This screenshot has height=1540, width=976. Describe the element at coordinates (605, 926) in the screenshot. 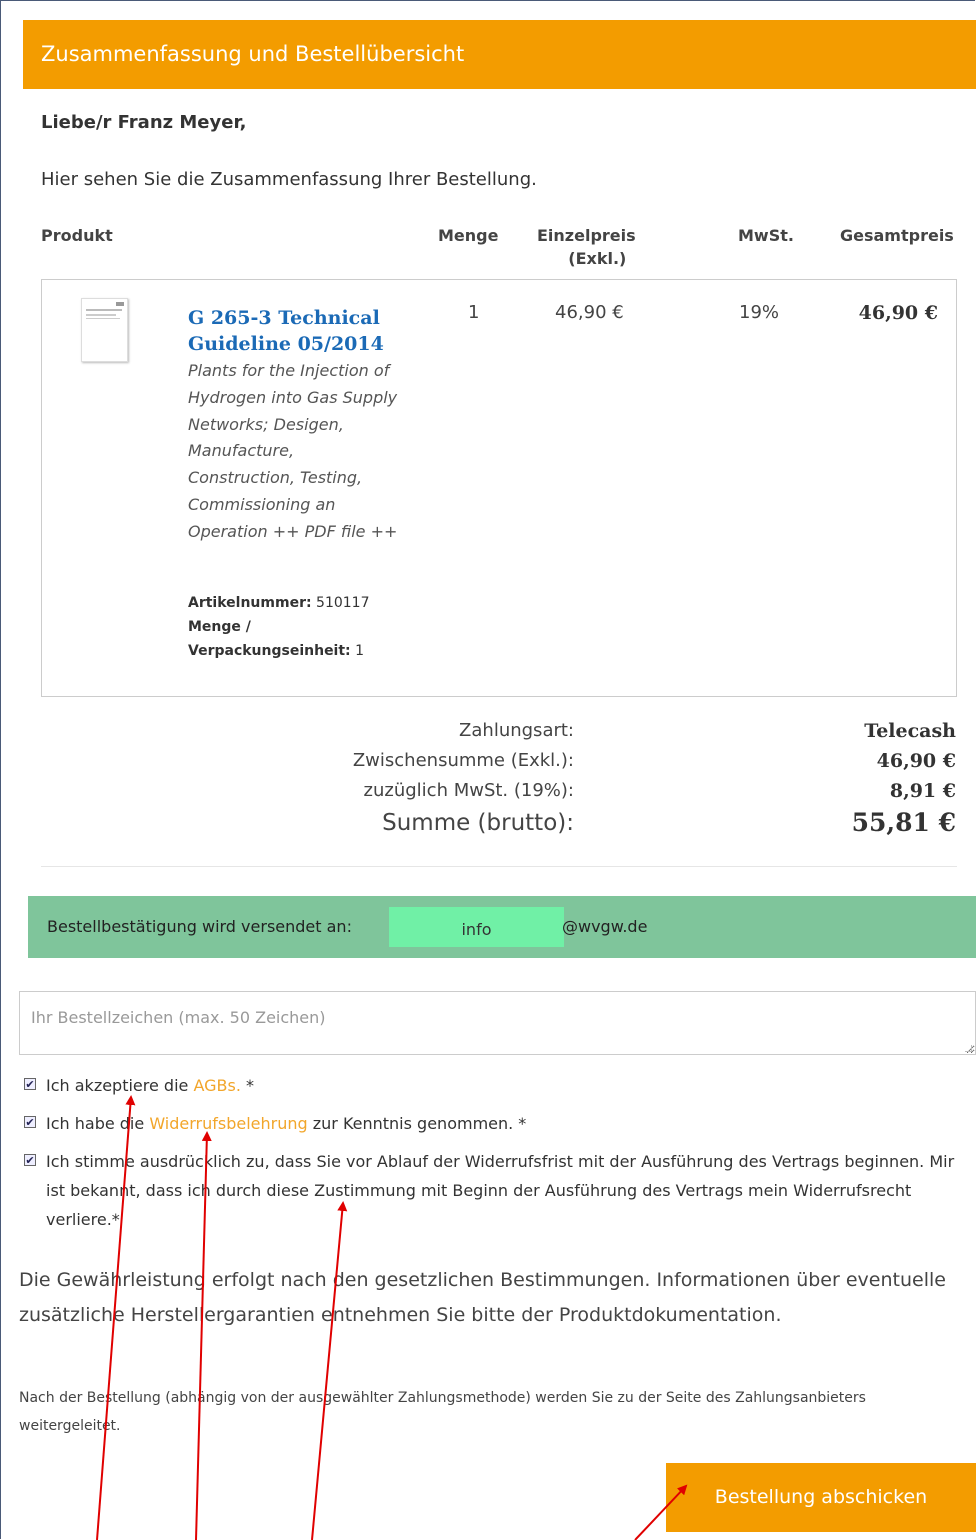

I see `email-domain: @wvgw.de` at that location.